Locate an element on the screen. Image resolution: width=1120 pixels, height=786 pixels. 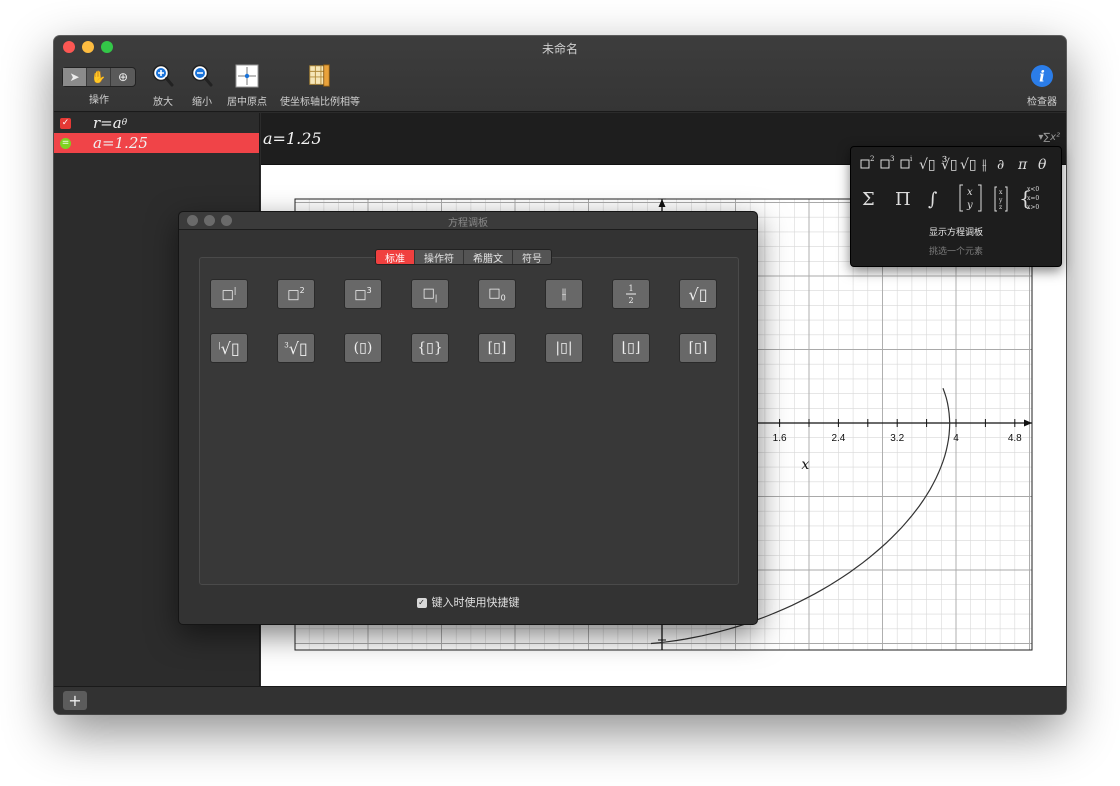
titlebar: 未命名 ➤ ✋ ⊕ 操作 放大 缩小 居中原点 使坐标轴比例相等 i 检查器 is located at coordinates (560, 74).